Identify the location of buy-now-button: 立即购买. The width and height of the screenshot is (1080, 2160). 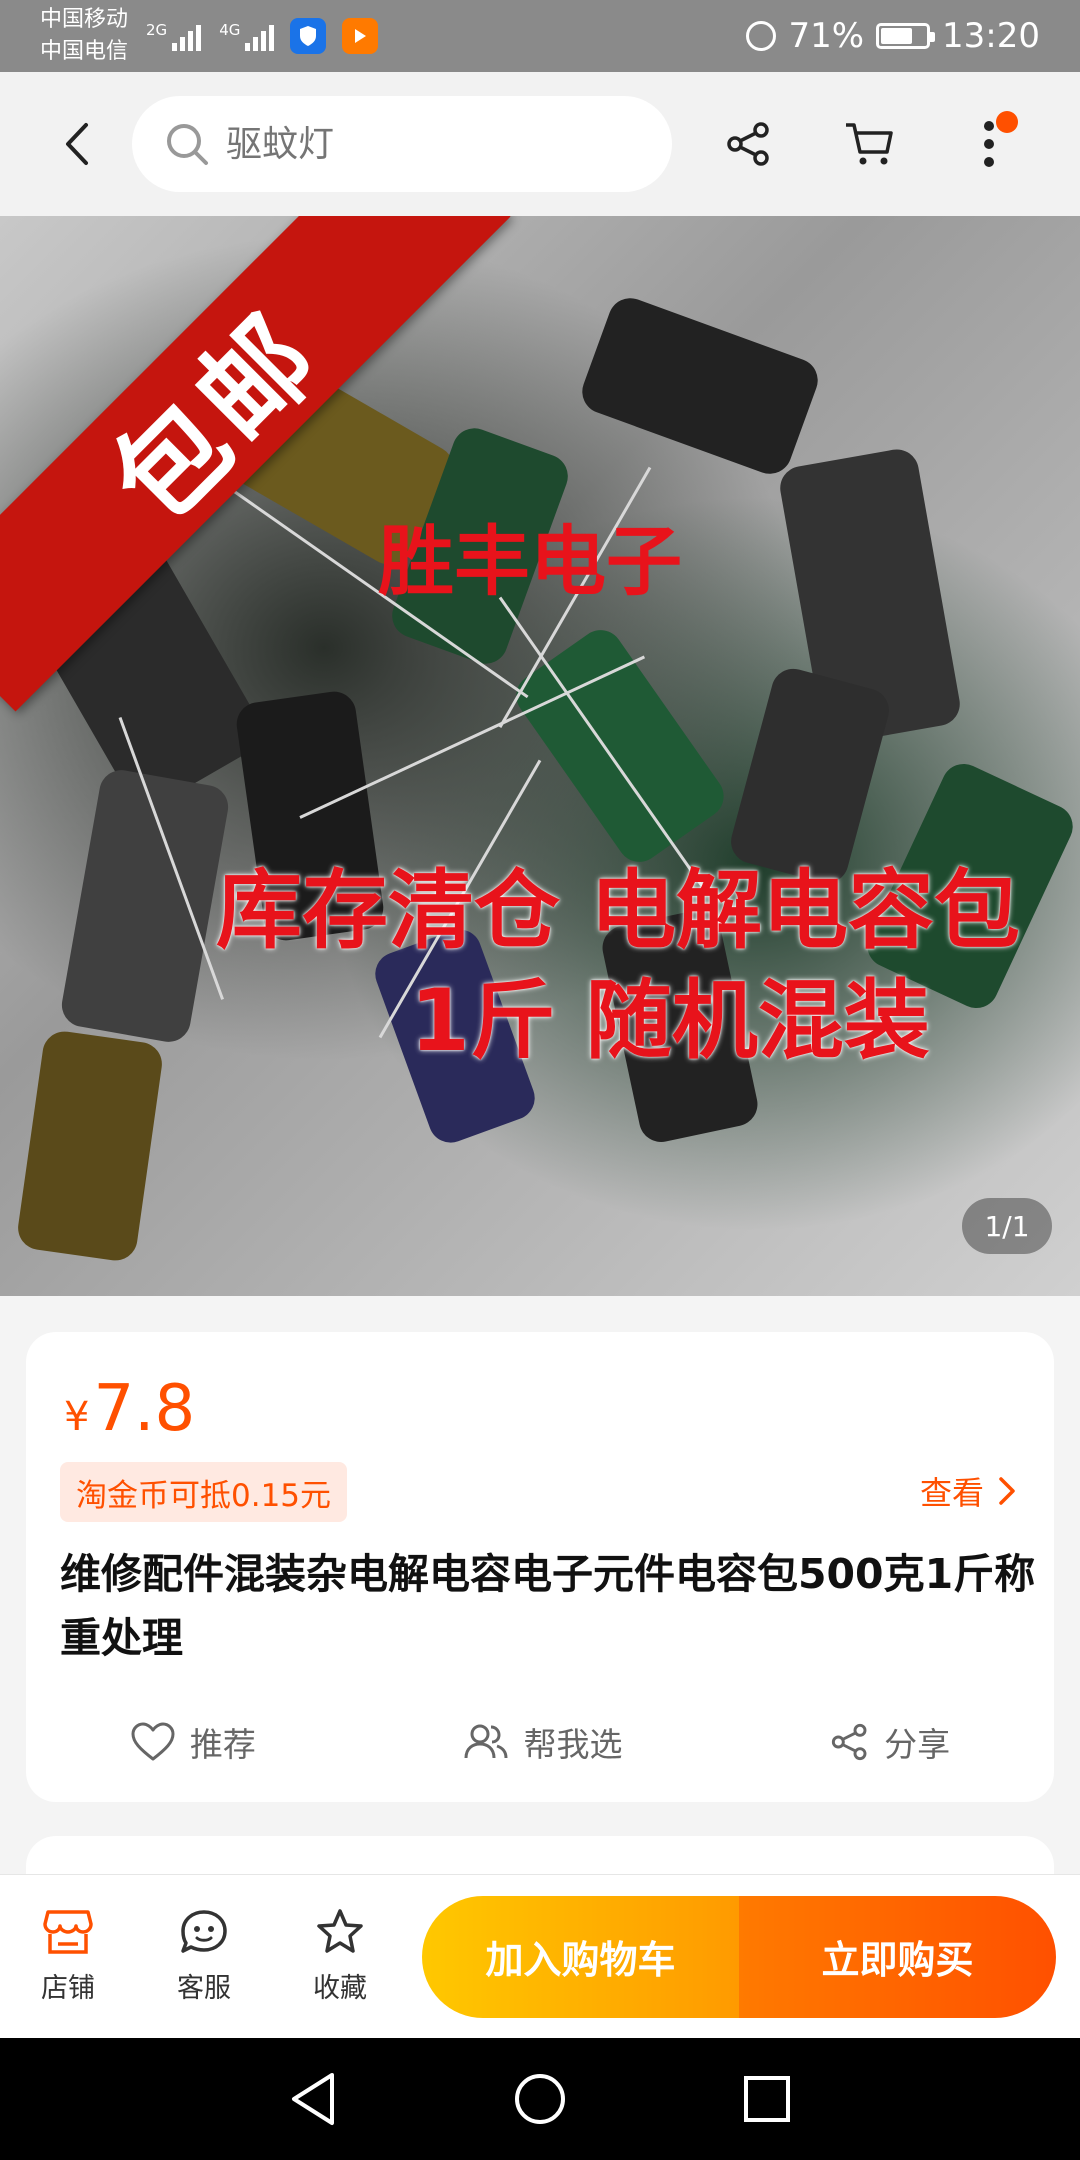
(897, 1956).